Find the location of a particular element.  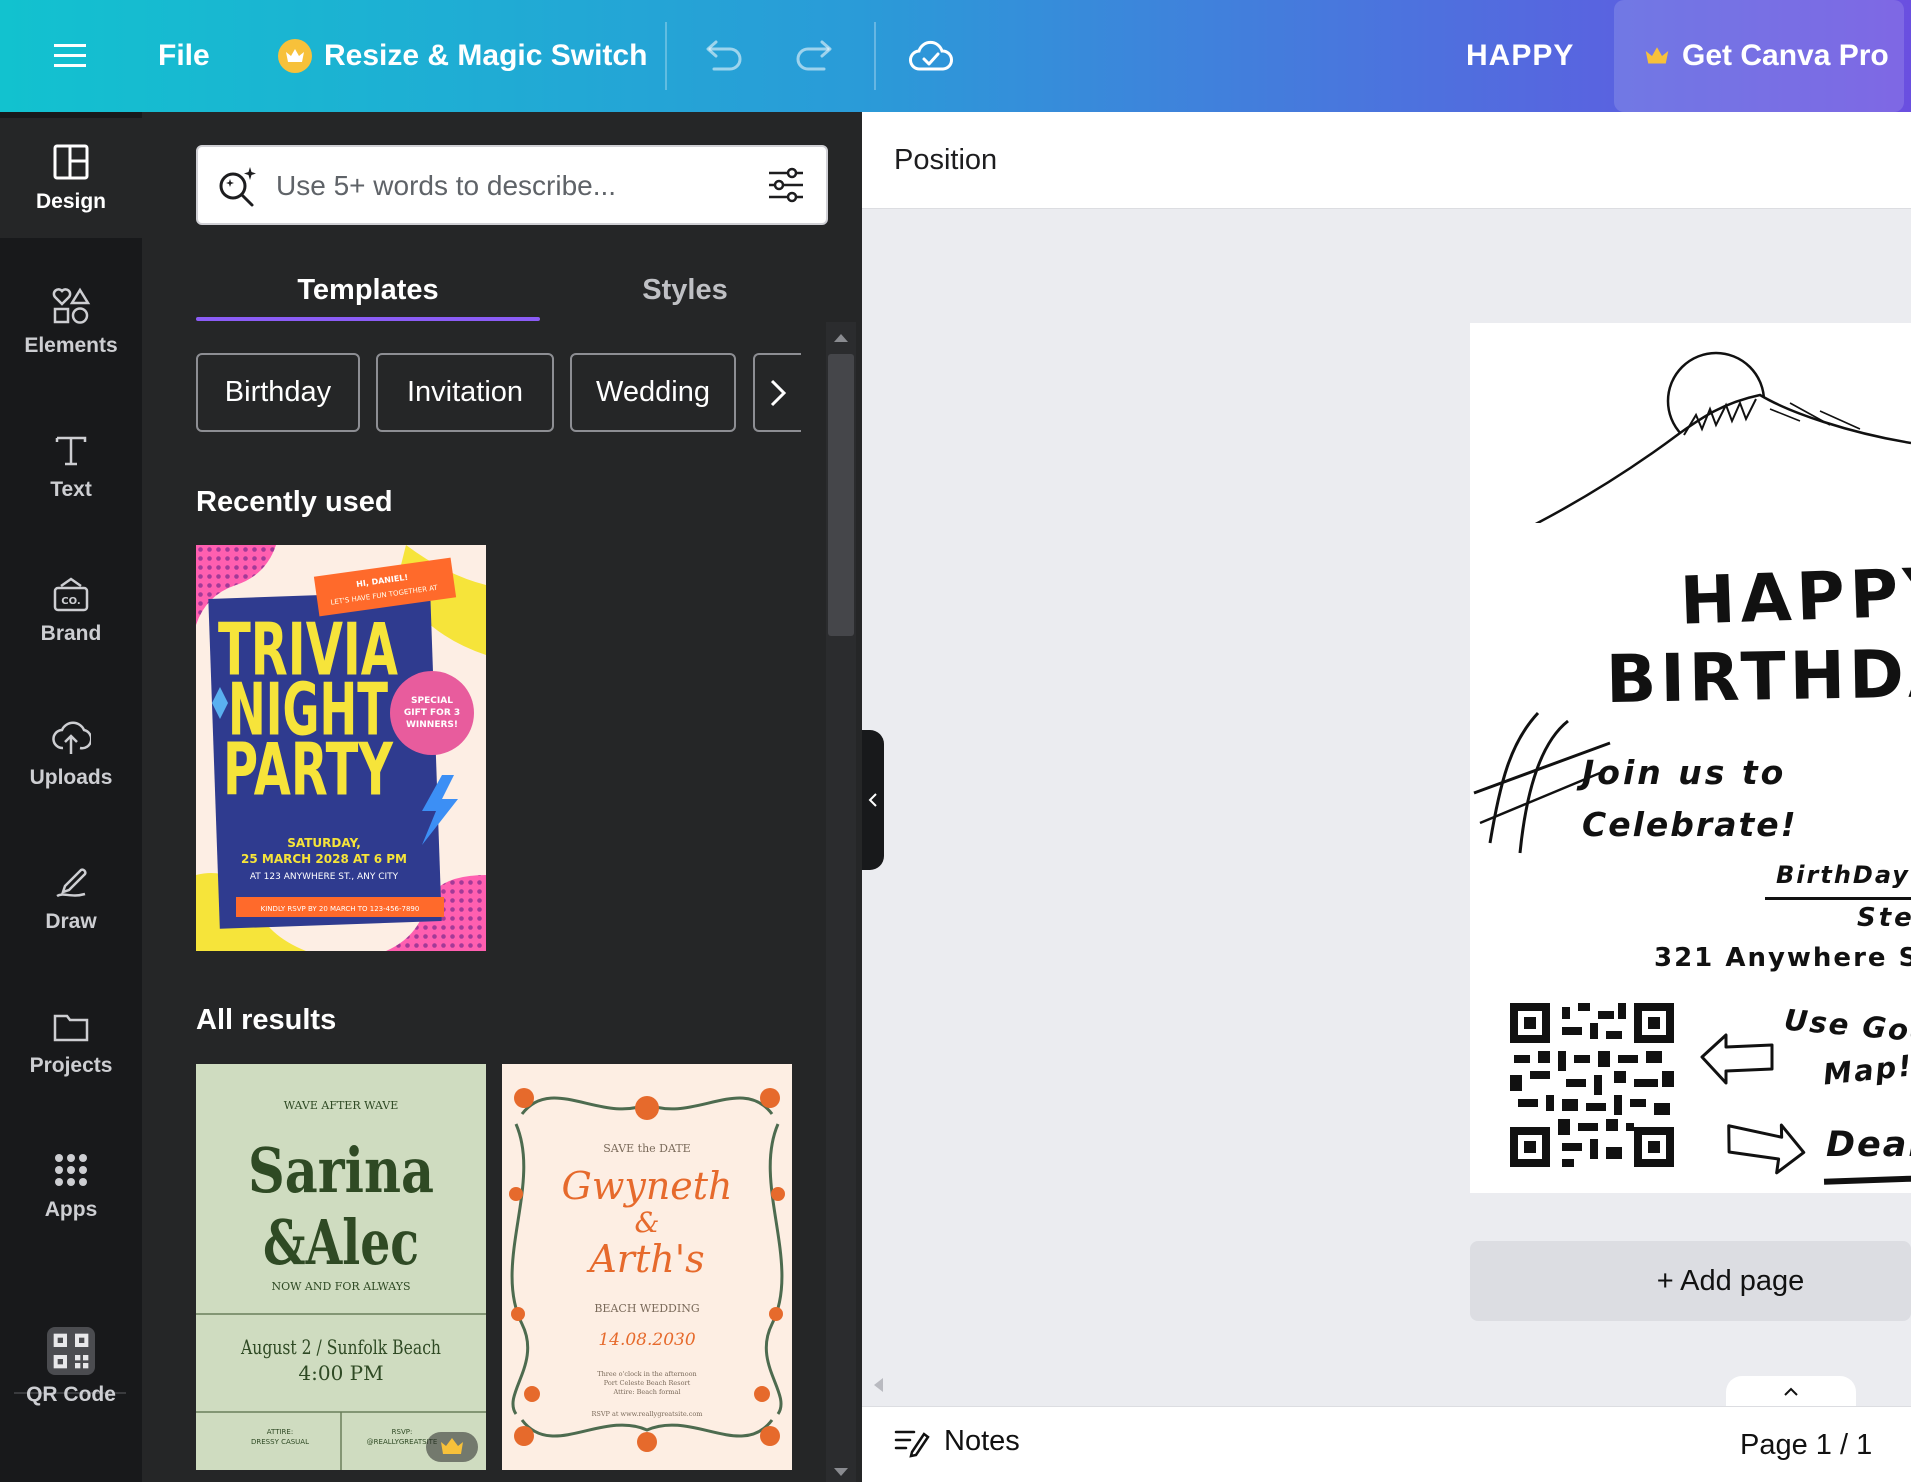

search-input is located at coordinates (506, 186).